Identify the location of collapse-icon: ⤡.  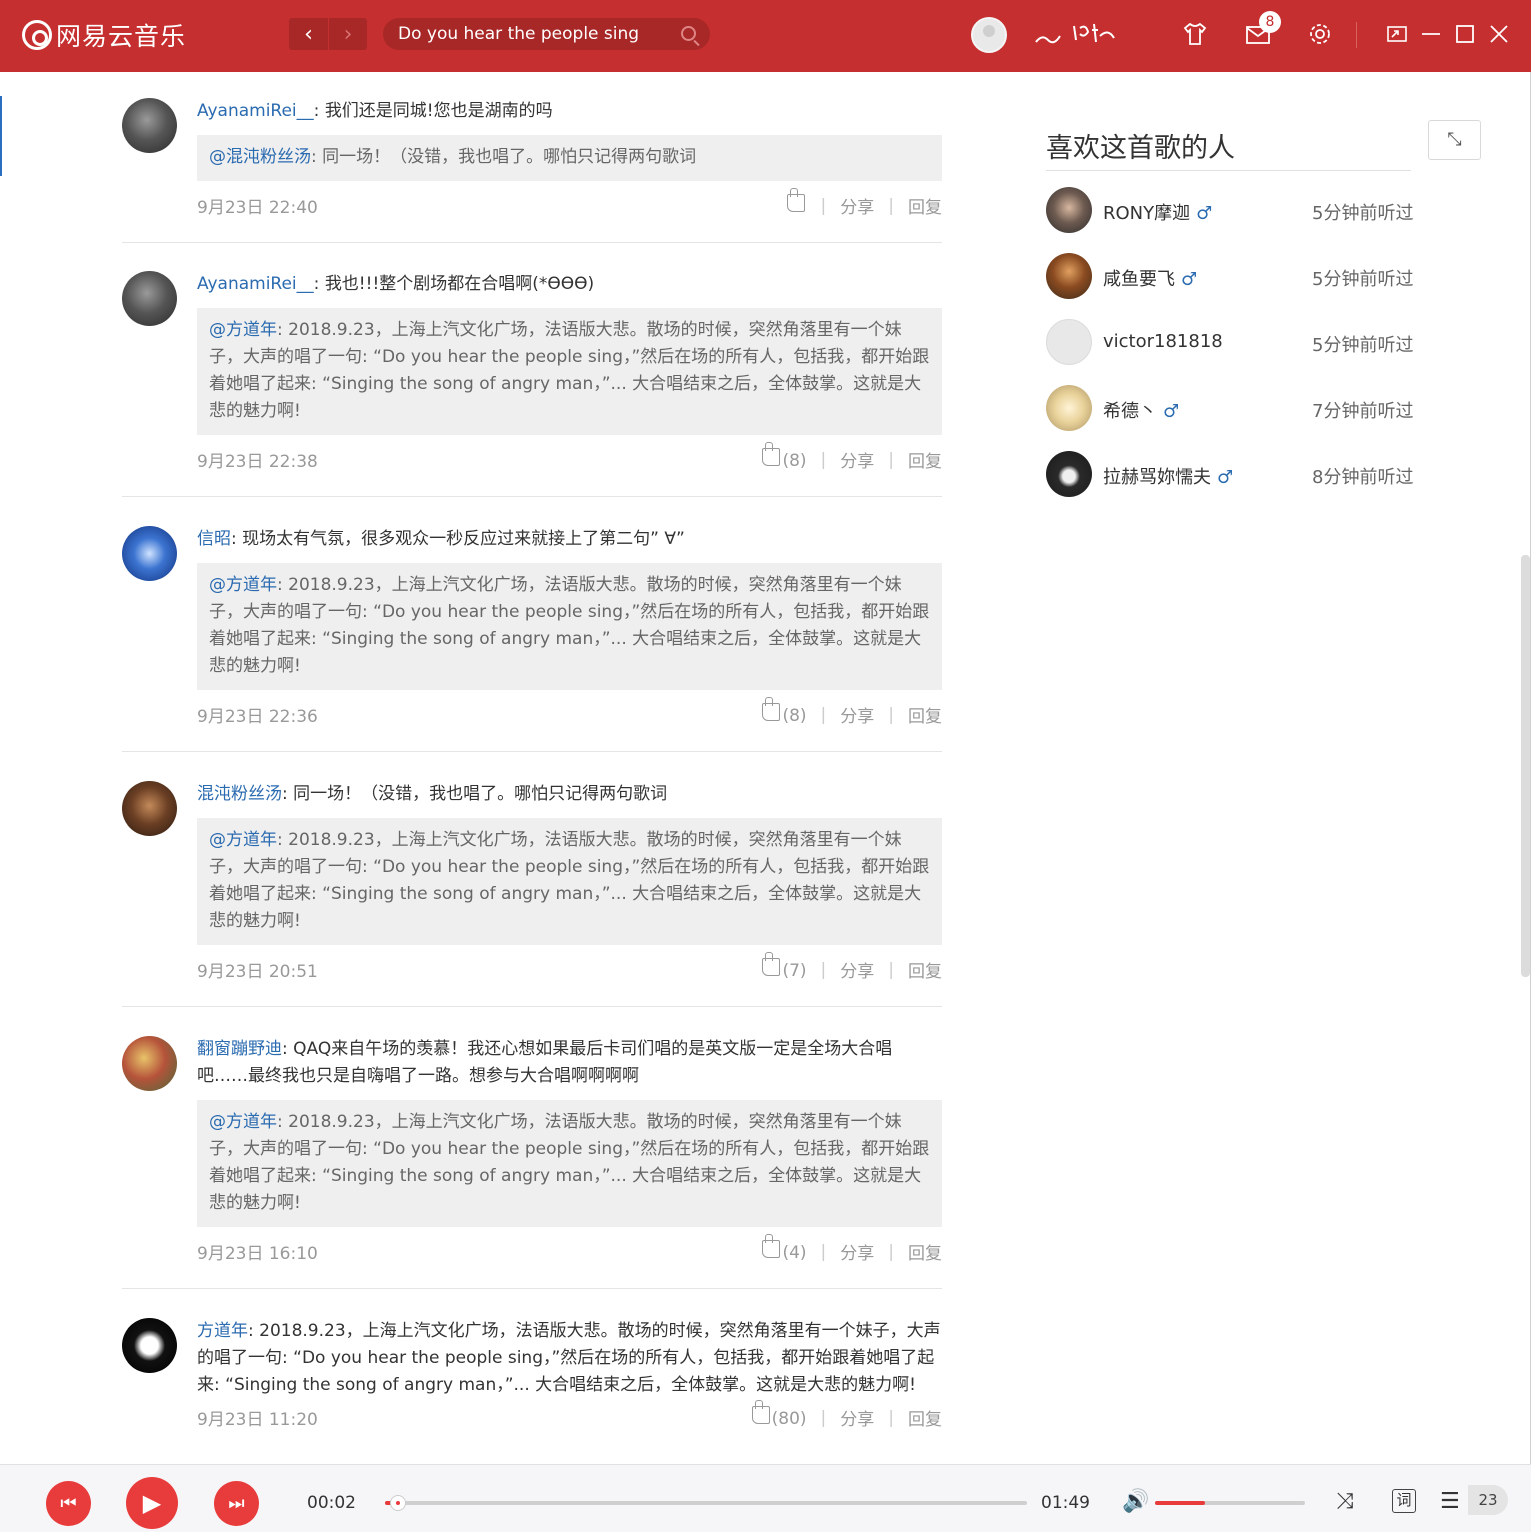
(1454, 139).